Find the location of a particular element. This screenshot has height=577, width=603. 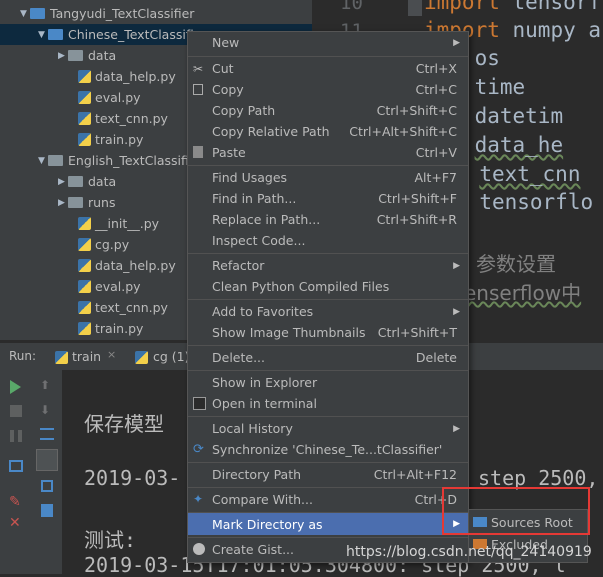

console-line: 2019-03- is located at coordinates (132, 478).